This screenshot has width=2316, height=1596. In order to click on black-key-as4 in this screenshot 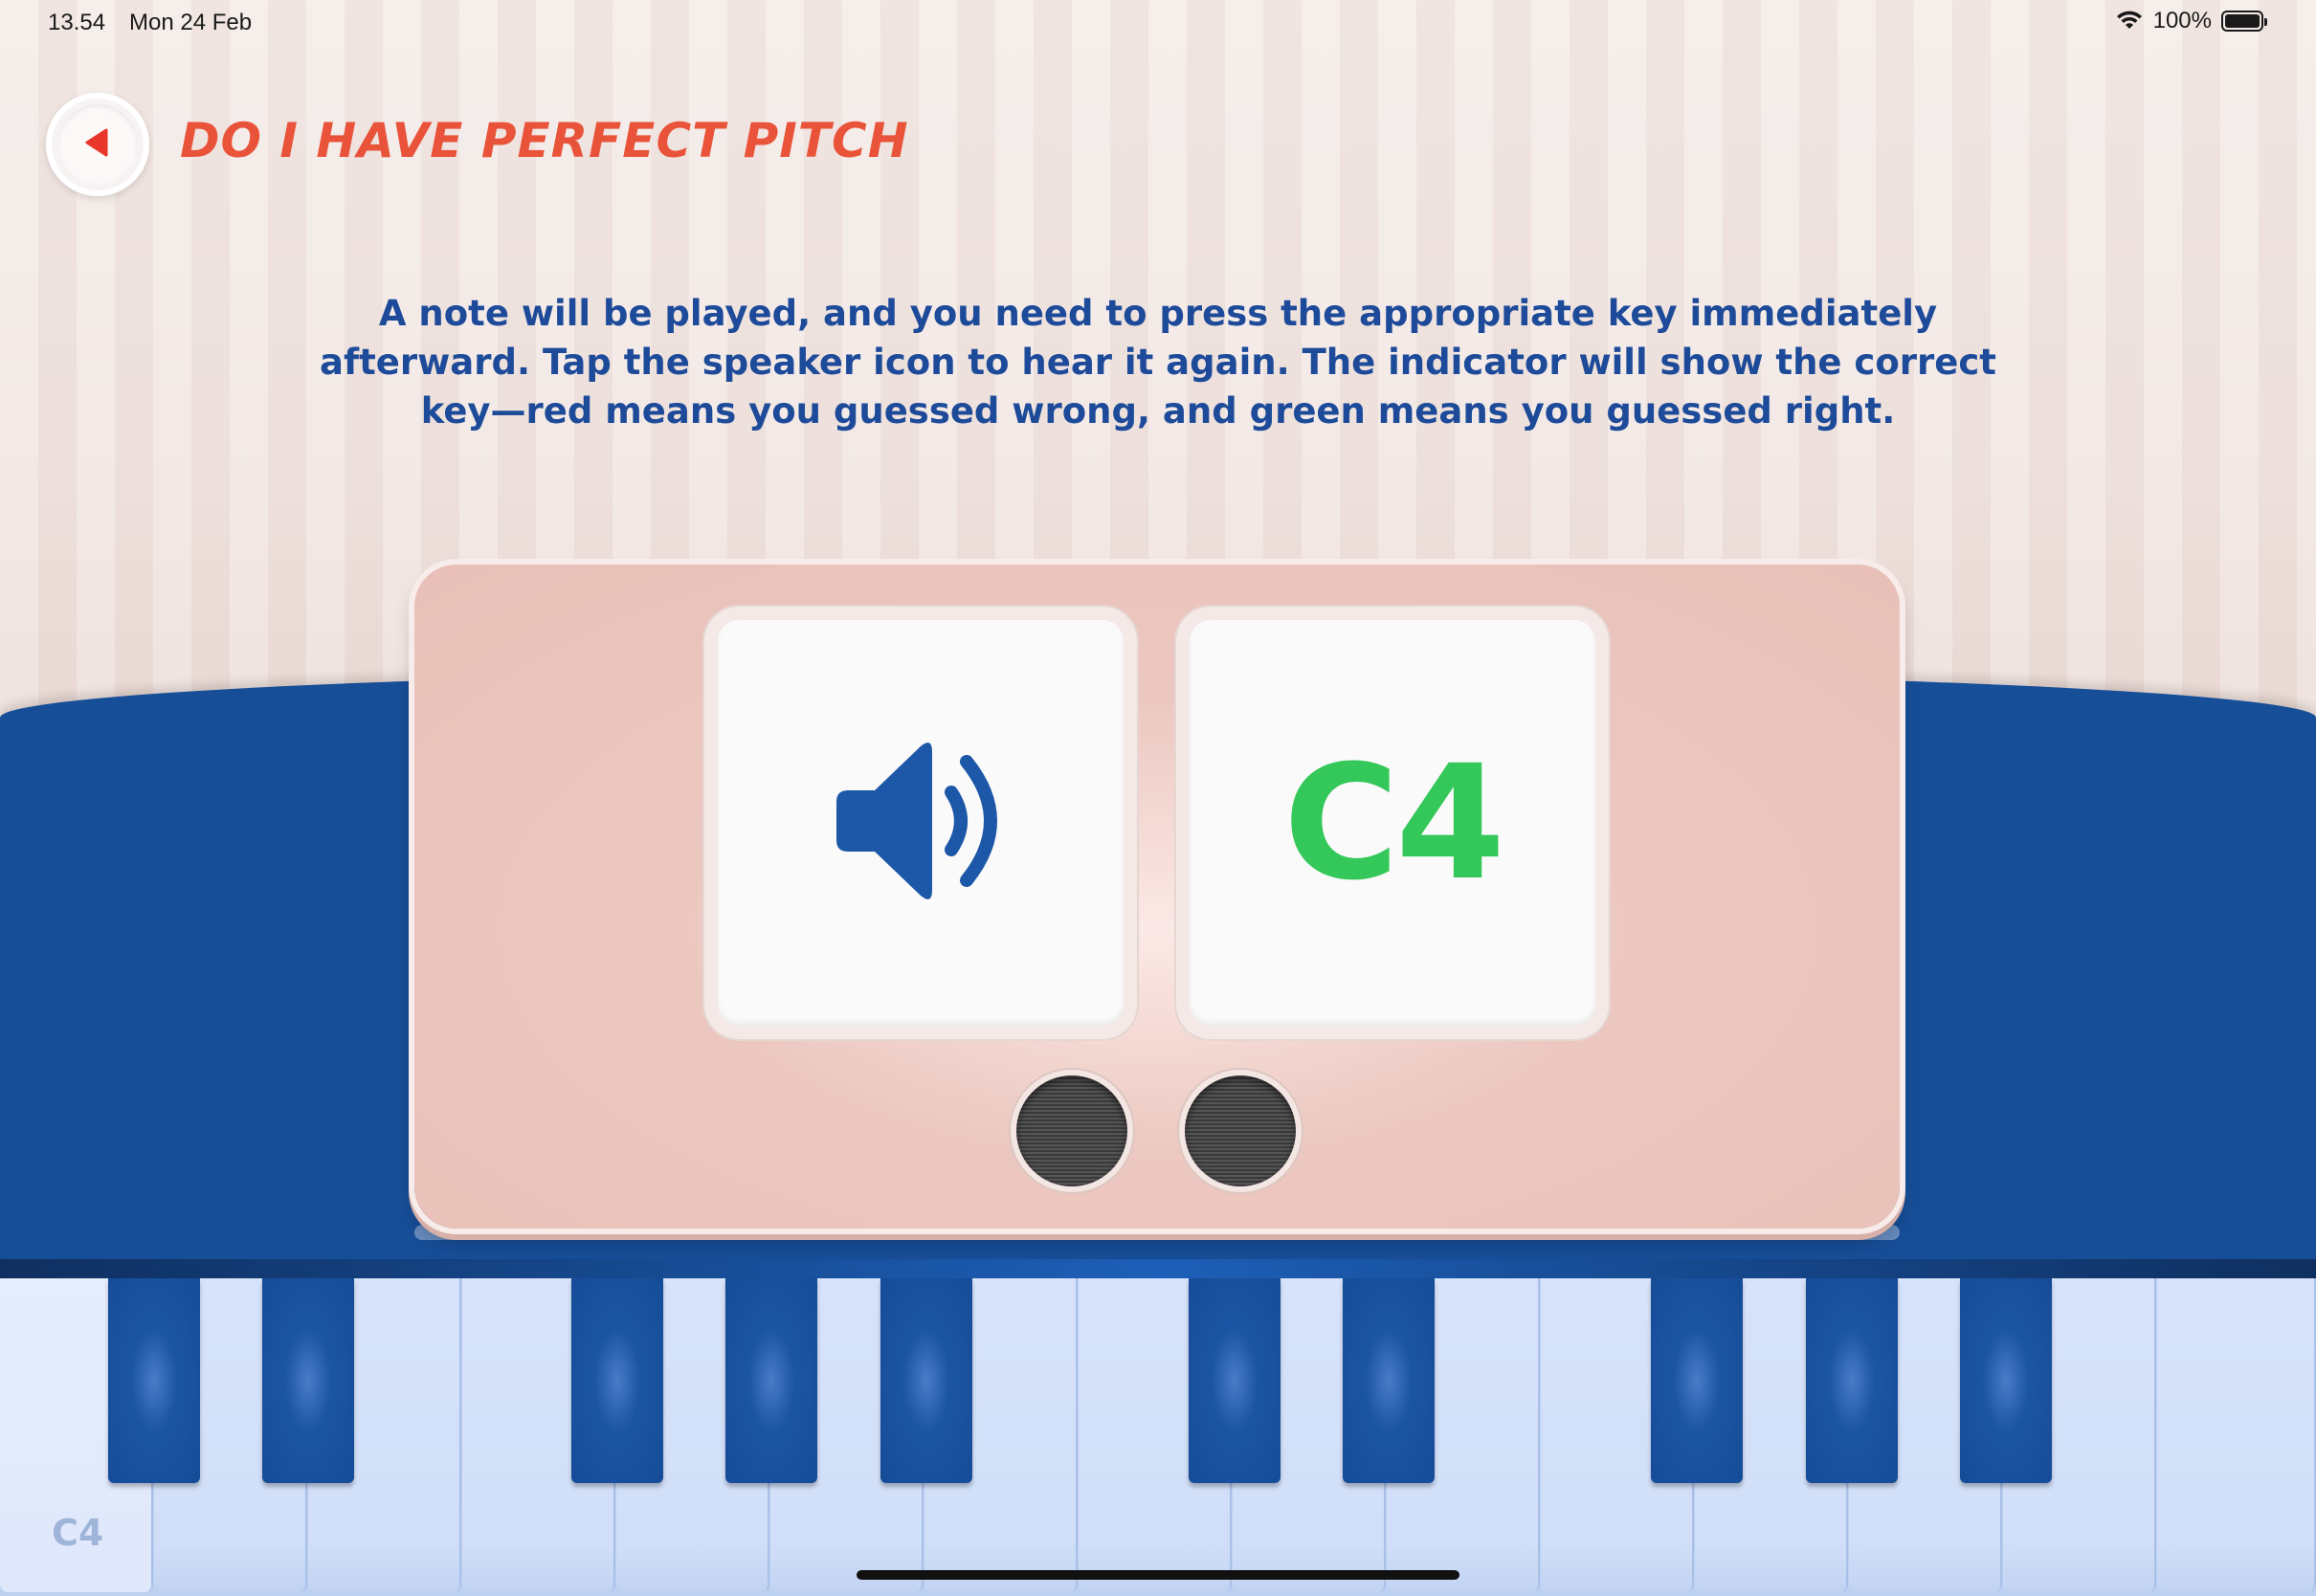, I will do `click(926, 1380)`.